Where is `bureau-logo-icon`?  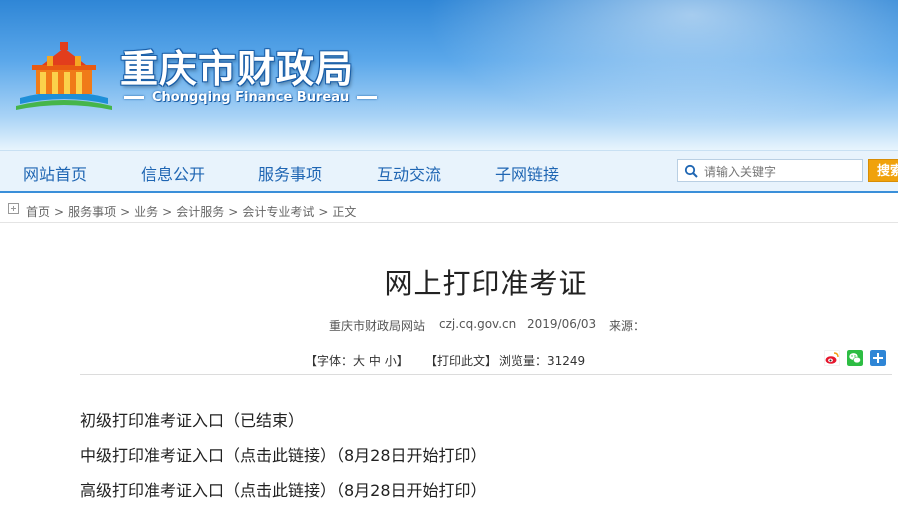
bureau-logo-icon is located at coordinates (64, 76).